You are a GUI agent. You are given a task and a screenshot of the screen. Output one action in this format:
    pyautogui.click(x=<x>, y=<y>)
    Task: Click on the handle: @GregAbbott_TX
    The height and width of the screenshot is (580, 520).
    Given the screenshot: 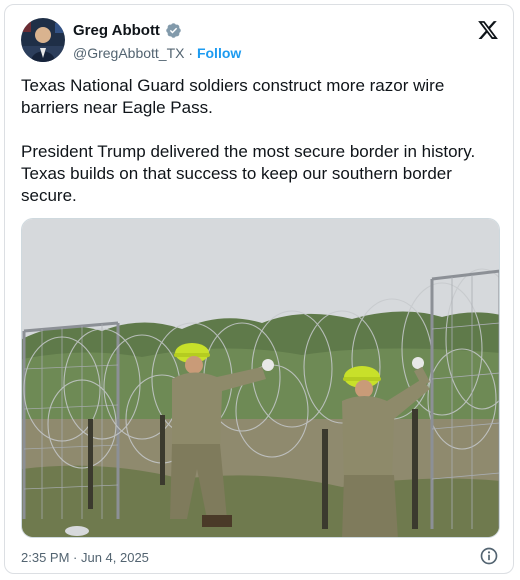 What is the action you would take?
    pyautogui.click(x=129, y=53)
    